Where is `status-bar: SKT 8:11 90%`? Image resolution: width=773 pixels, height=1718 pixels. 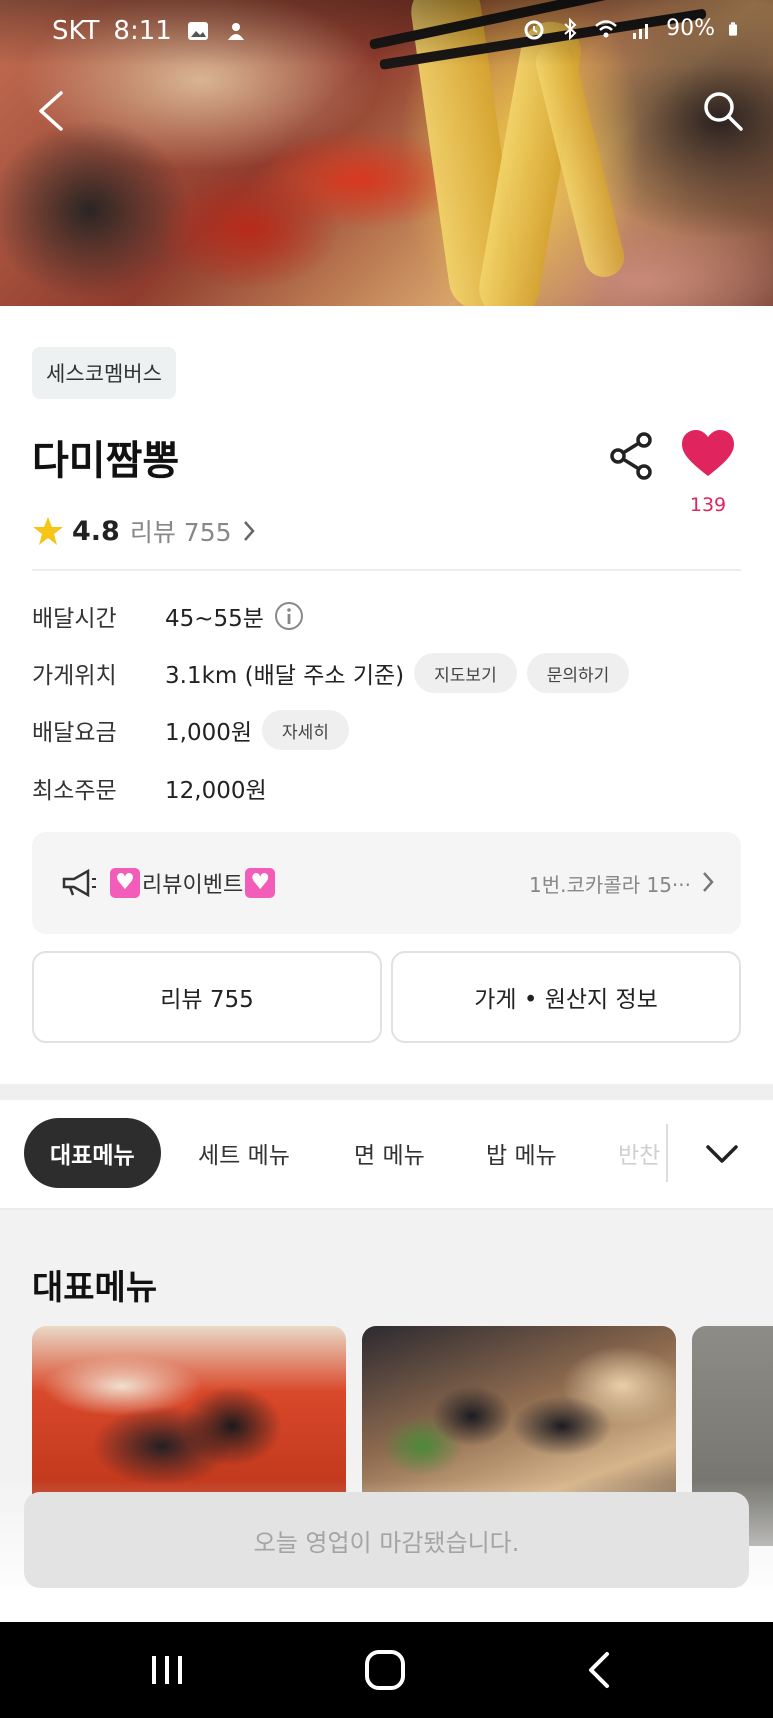
status-bar: SKT 8:11 90% is located at coordinates (386, 33).